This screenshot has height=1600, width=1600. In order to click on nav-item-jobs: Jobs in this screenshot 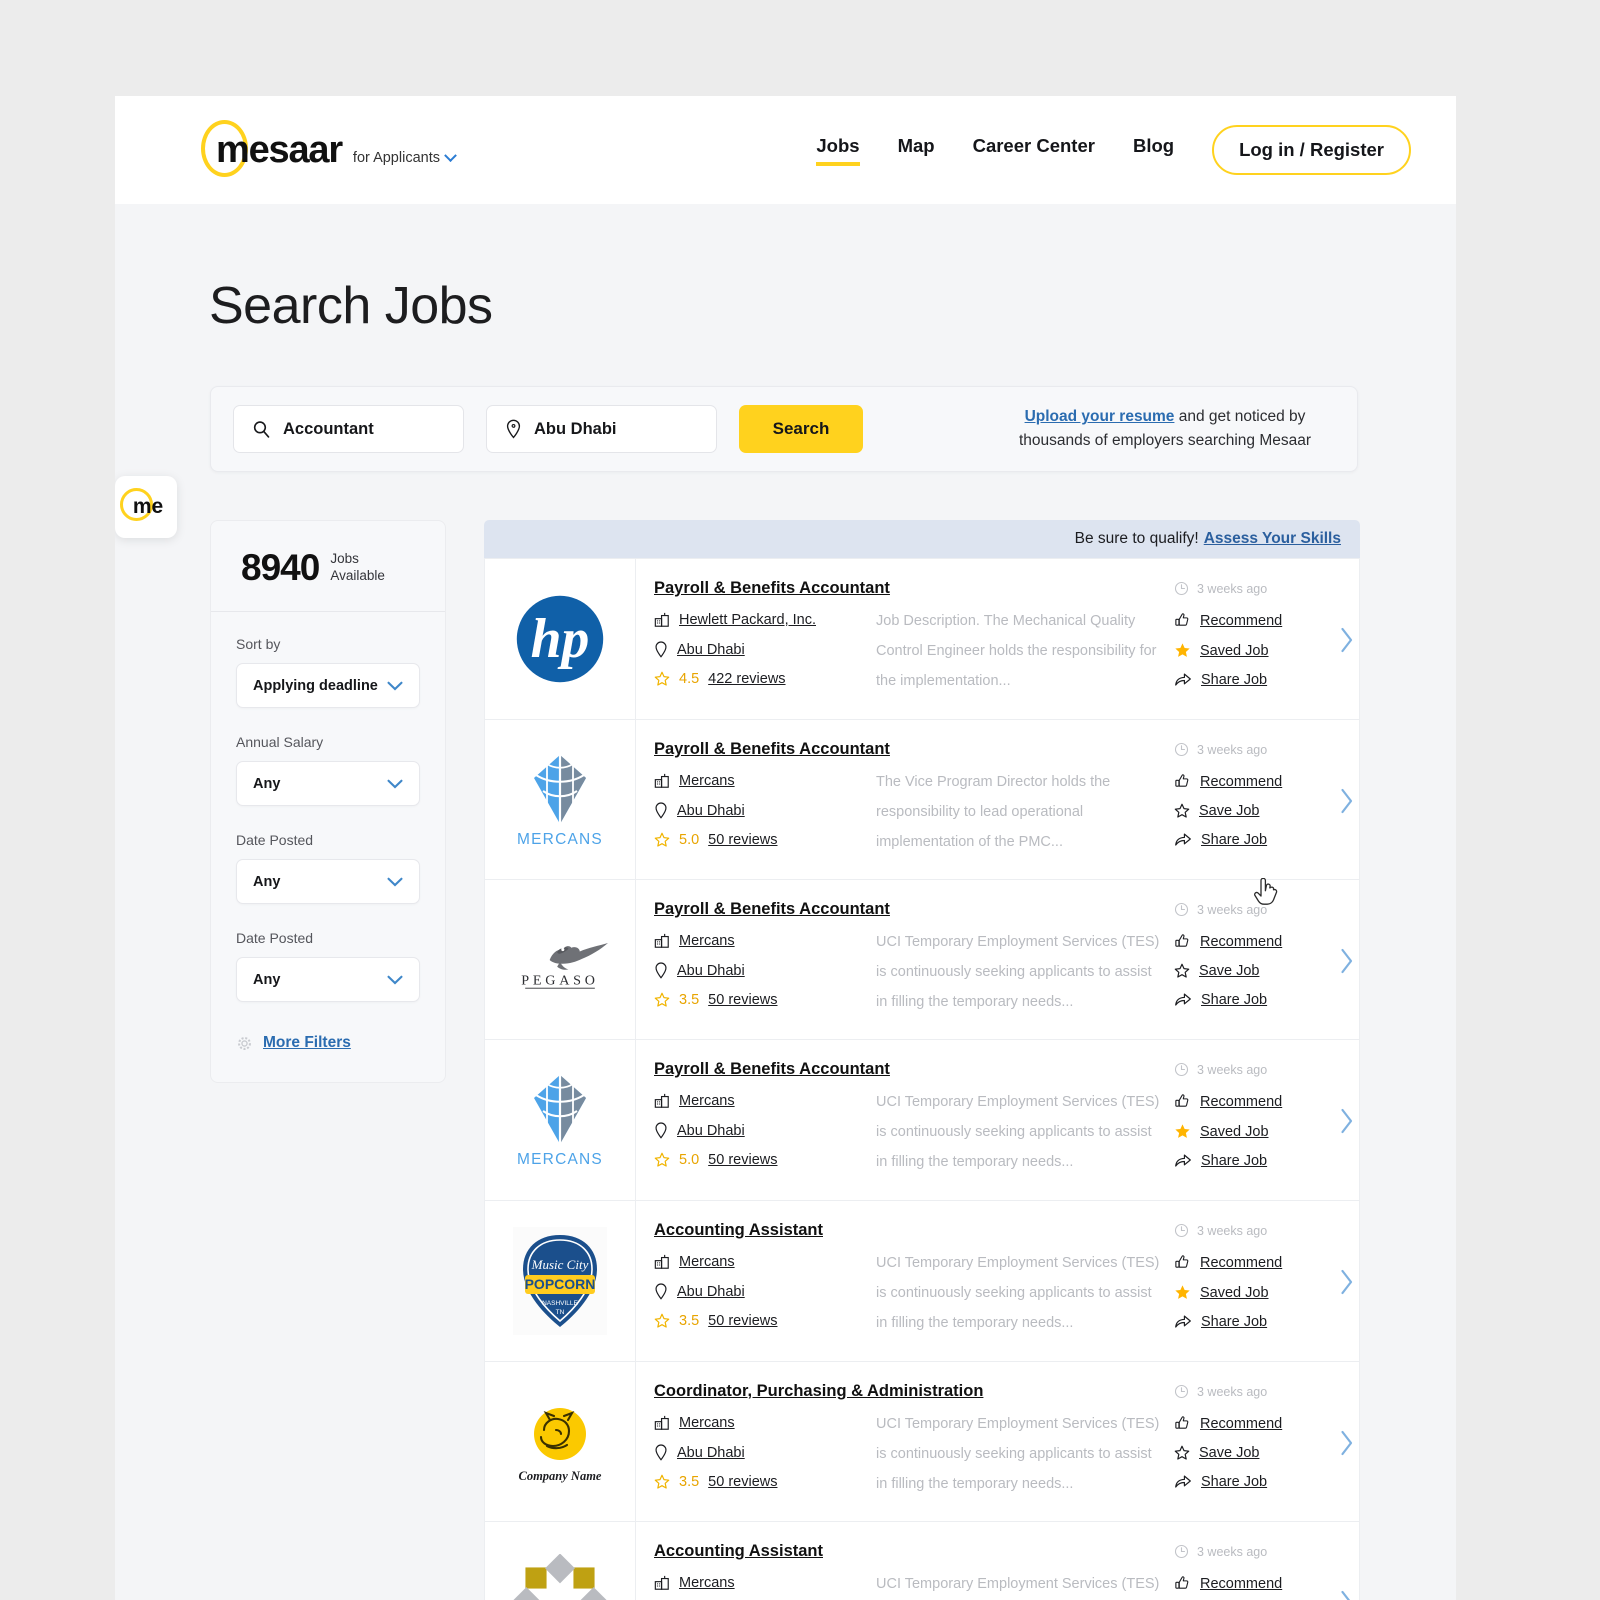, I will do `click(838, 150)`.